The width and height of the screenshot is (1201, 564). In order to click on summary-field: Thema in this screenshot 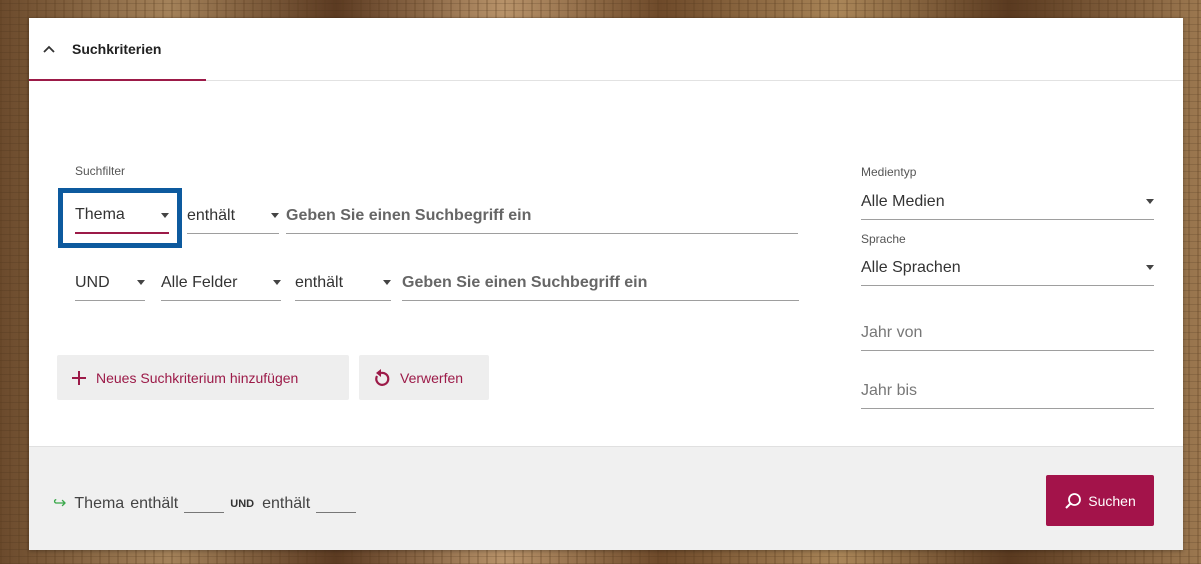, I will do `click(99, 503)`.